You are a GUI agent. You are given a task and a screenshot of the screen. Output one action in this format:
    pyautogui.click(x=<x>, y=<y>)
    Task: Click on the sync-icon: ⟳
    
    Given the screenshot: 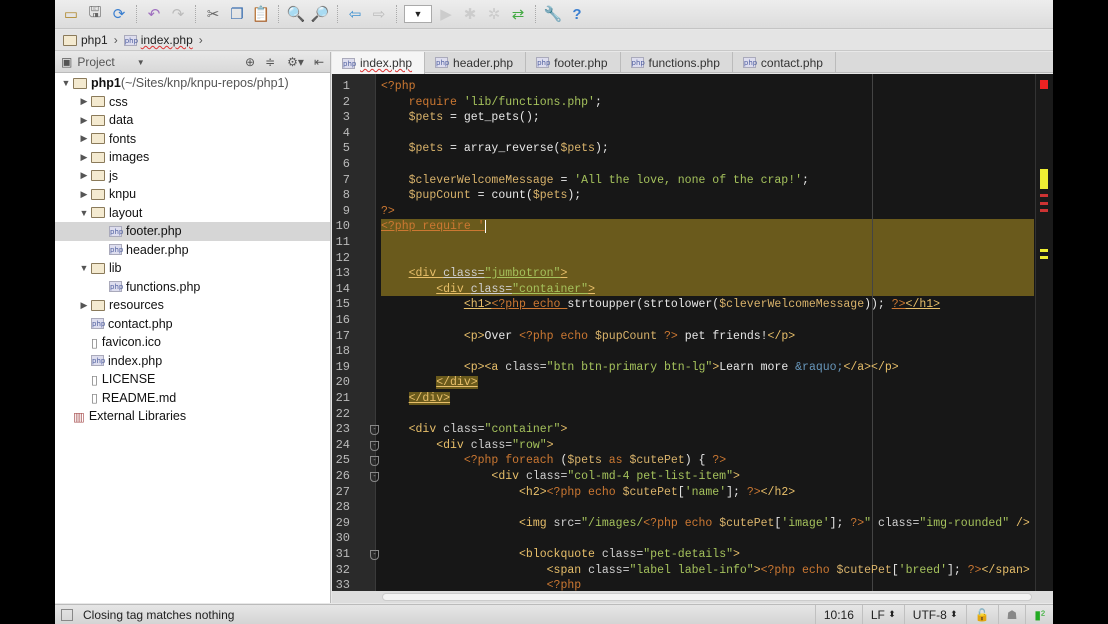 What is the action you would take?
    pyautogui.click(x=119, y=14)
    